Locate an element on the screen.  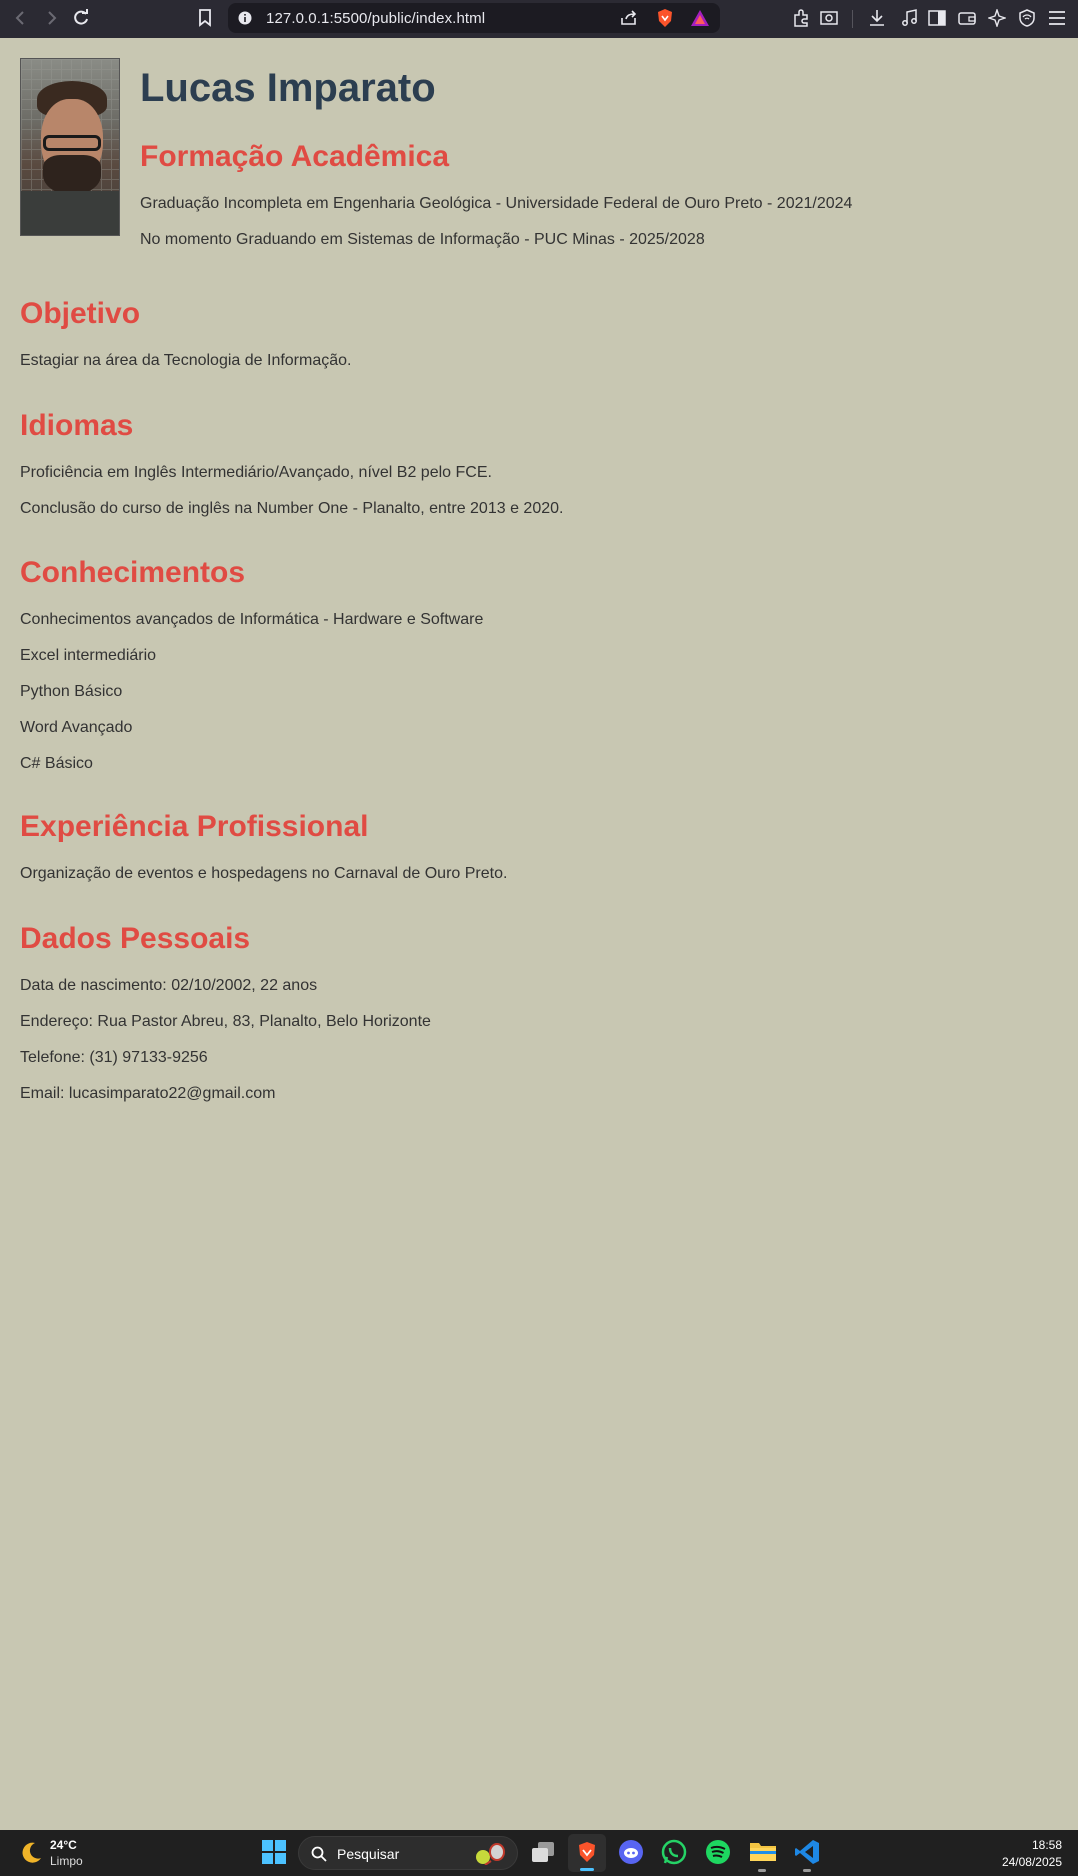
back-button is located at coordinates (21, 18).